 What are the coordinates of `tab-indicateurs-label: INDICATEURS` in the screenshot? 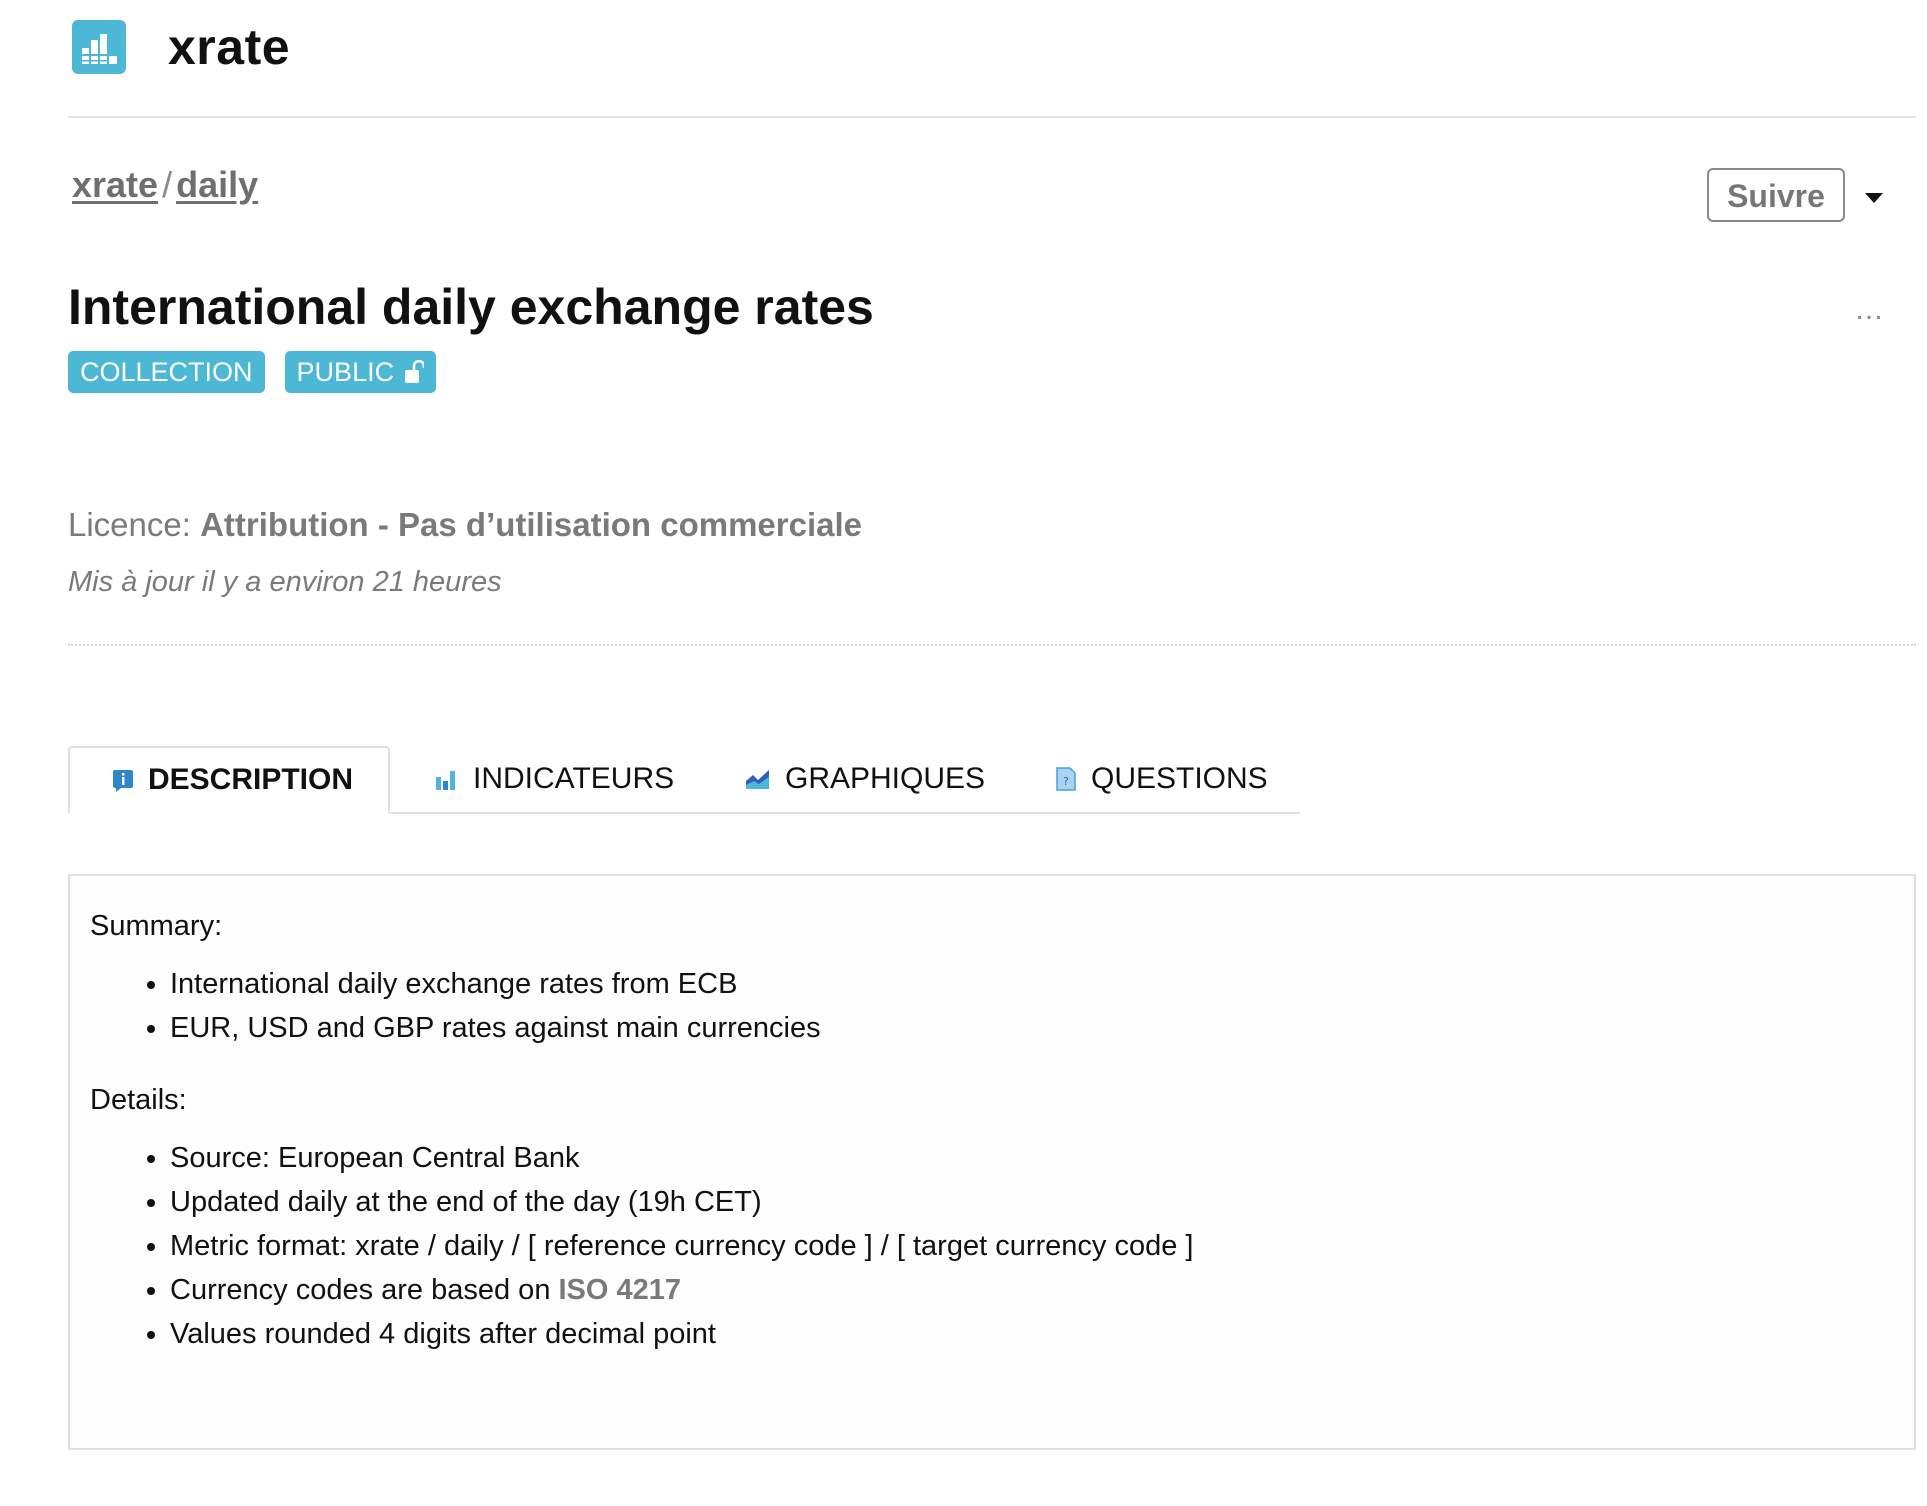 It's located at (574, 778).